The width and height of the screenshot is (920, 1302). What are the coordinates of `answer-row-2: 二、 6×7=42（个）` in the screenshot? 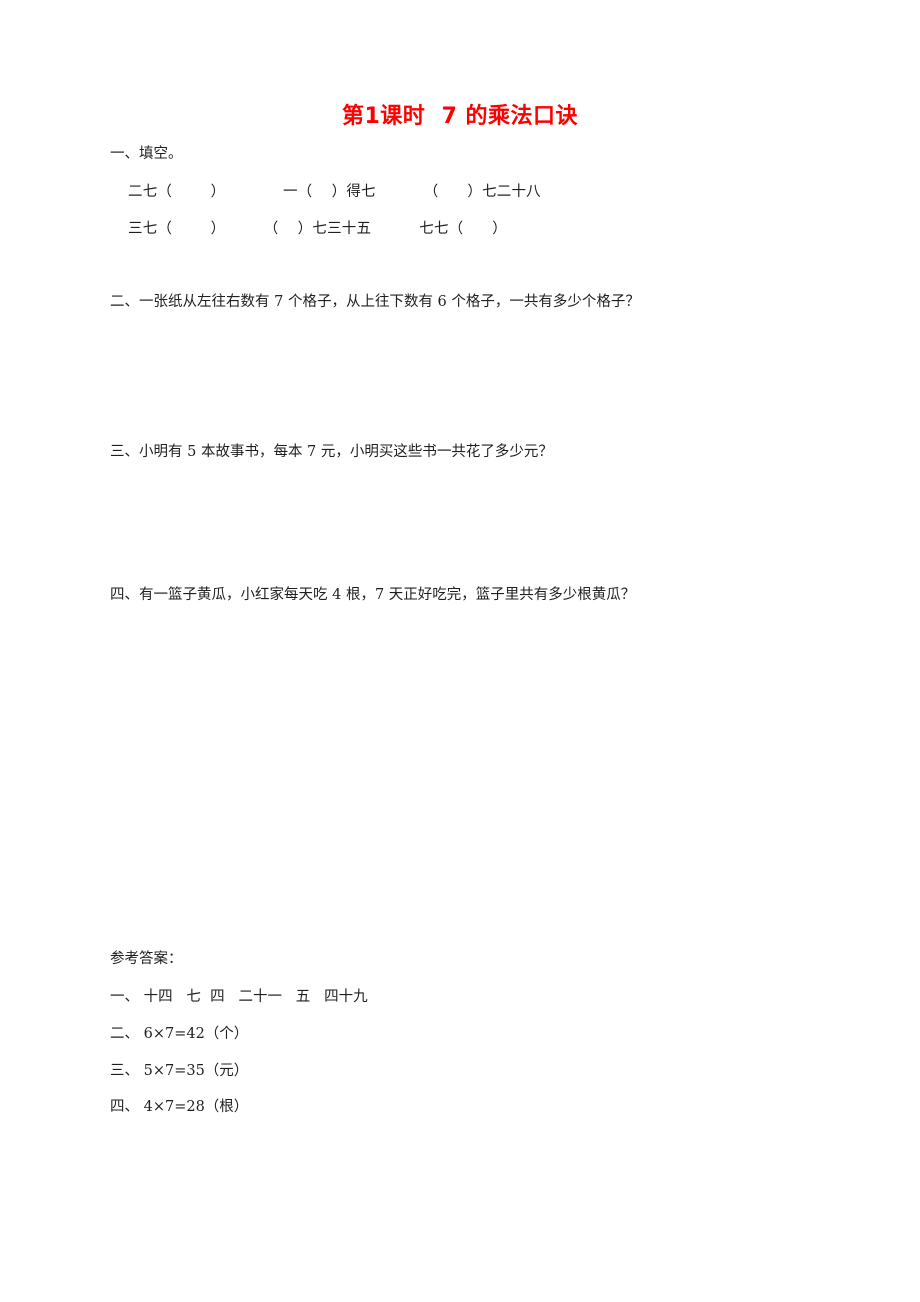 It's located at (179, 1034).